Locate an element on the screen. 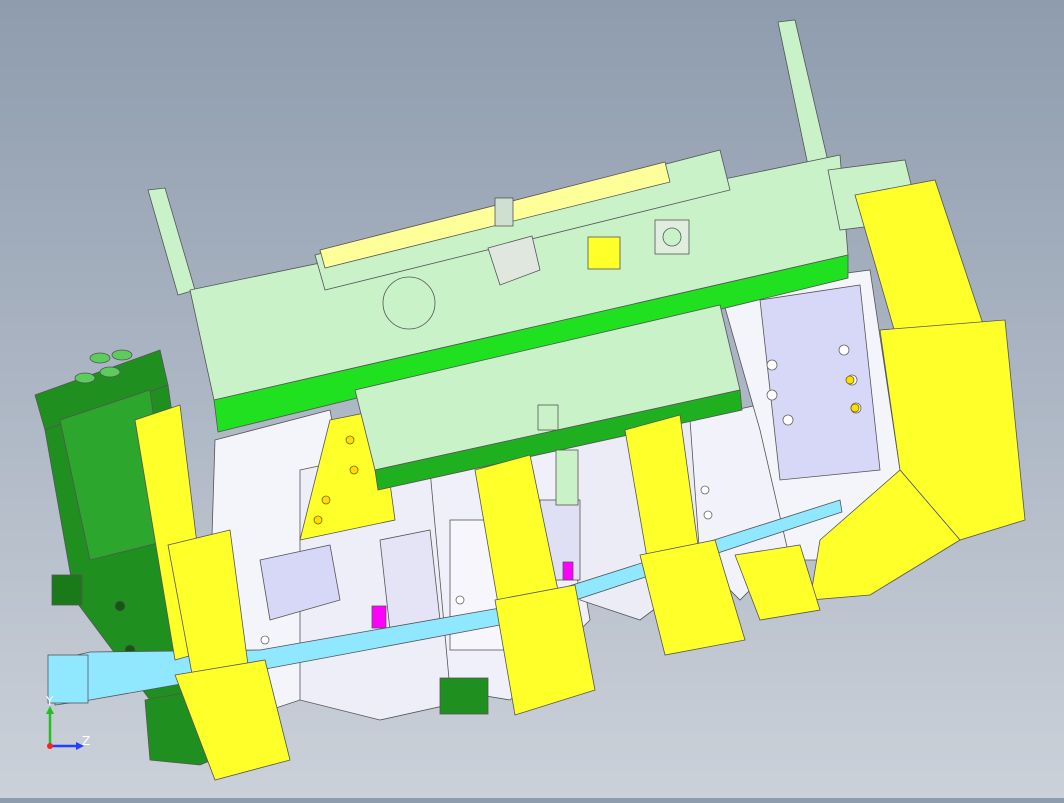 The image size is (1064, 803). sensor-block is located at coordinates (464, 696).